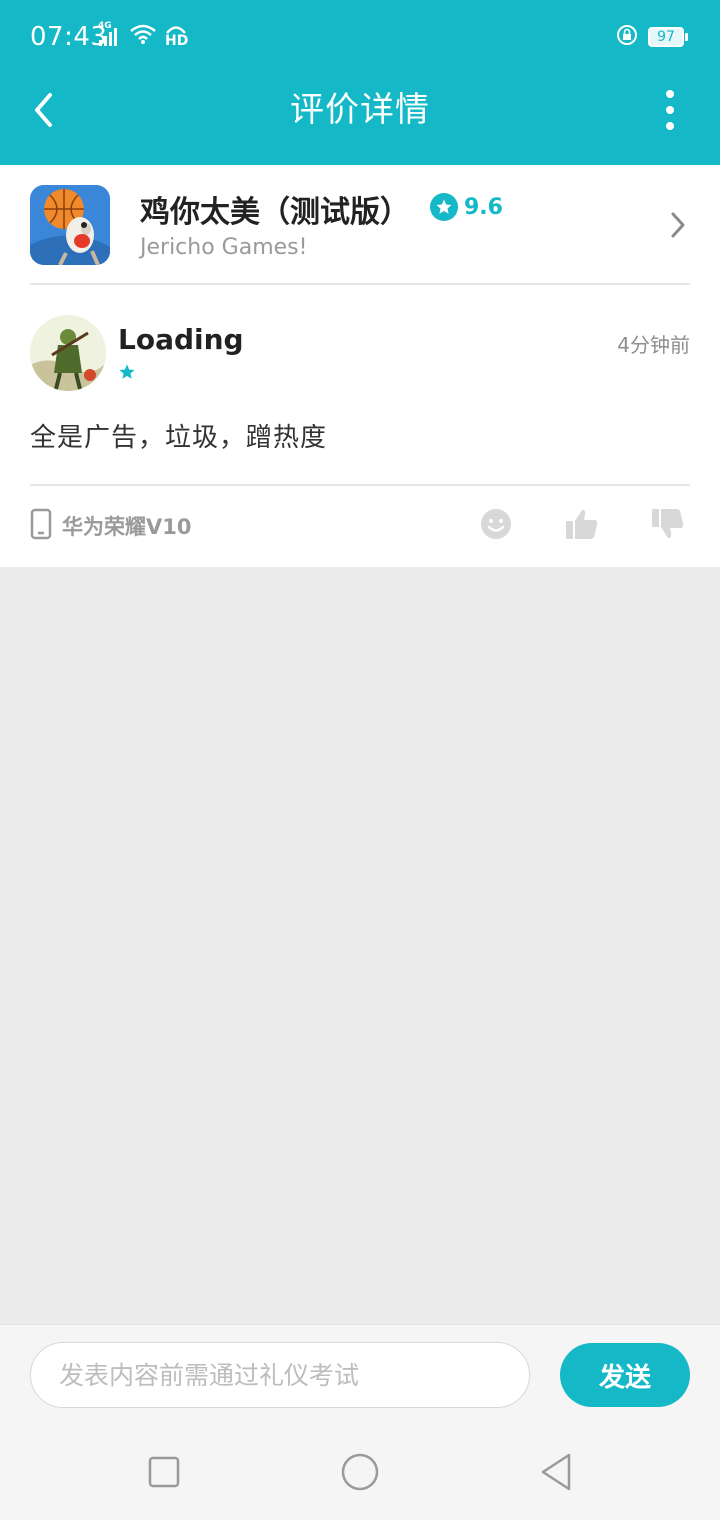 The height and width of the screenshot is (1520, 720). I want to click on hd-call-icon: HD, so click(176, 36).